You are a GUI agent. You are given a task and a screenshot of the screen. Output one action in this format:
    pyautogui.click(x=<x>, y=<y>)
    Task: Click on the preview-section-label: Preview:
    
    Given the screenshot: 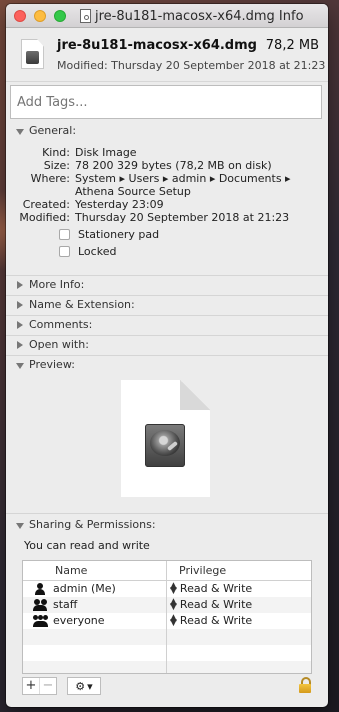 What is the action you would take?
    pyautogui.click(x=52, y=364)
    